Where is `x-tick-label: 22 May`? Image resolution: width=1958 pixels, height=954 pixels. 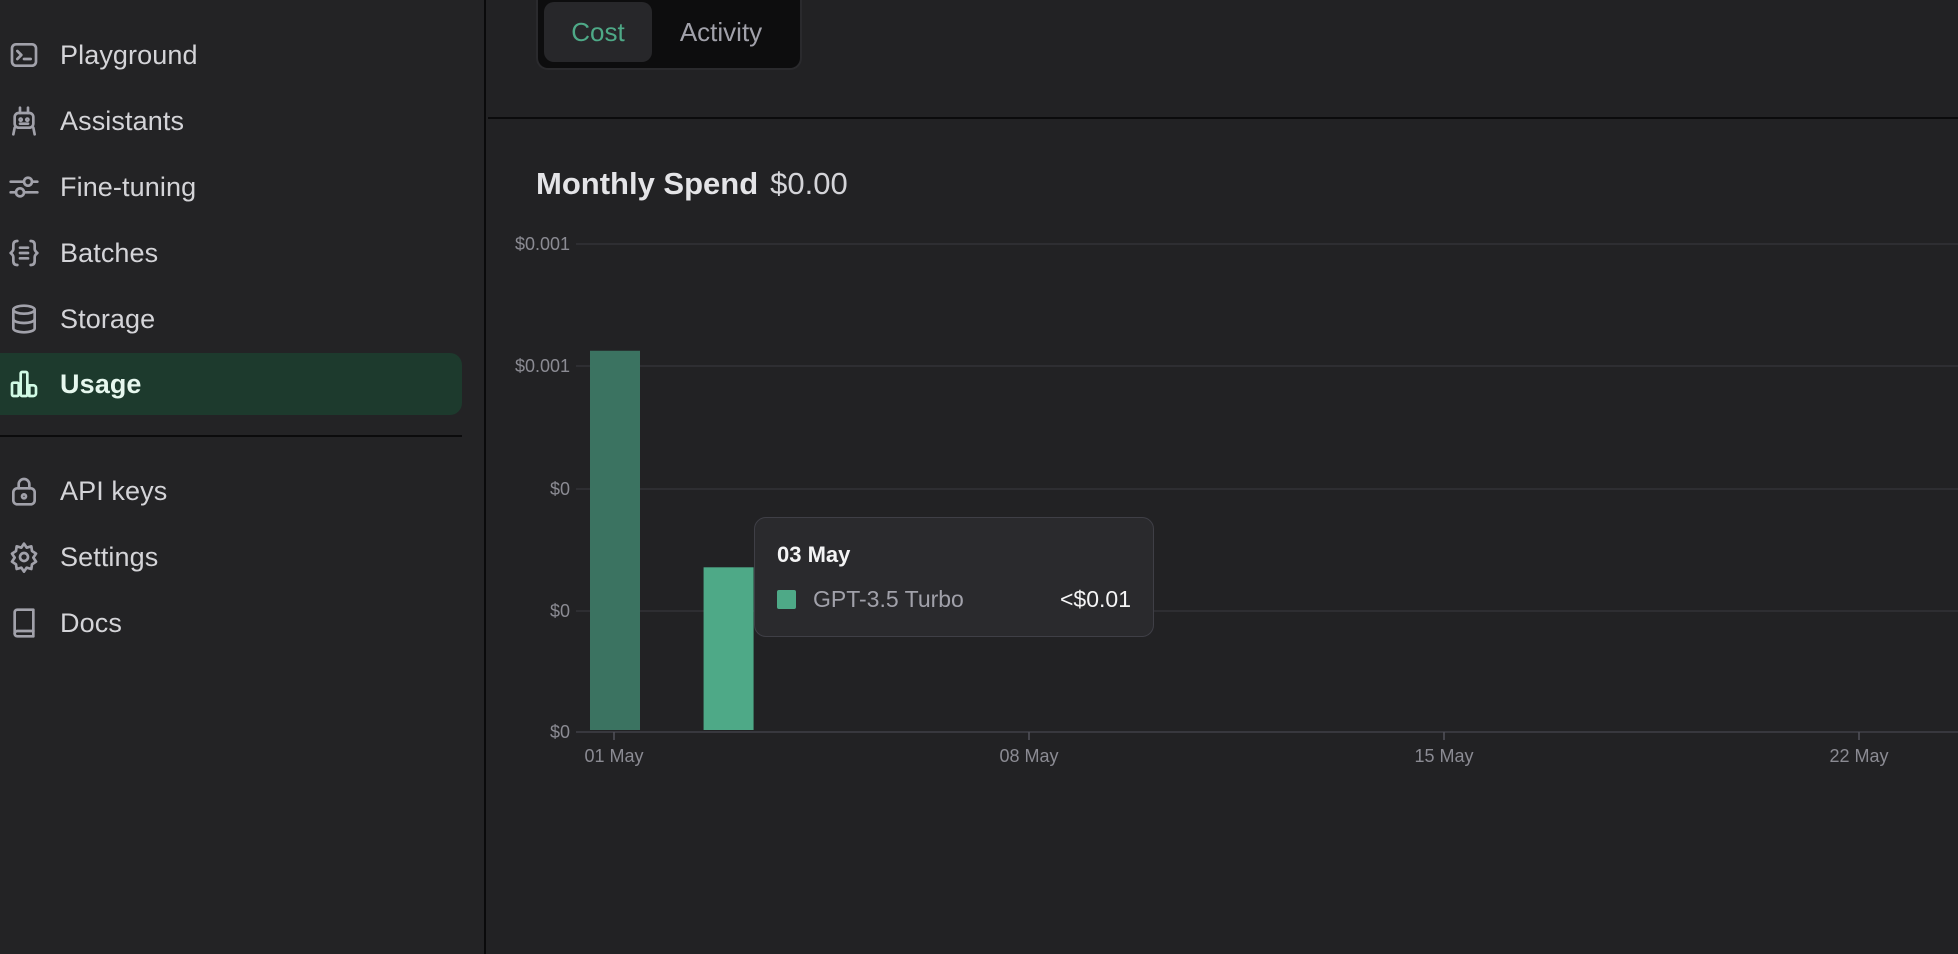 x-tick-label: 22 May is located at coordinates (1858, 756).